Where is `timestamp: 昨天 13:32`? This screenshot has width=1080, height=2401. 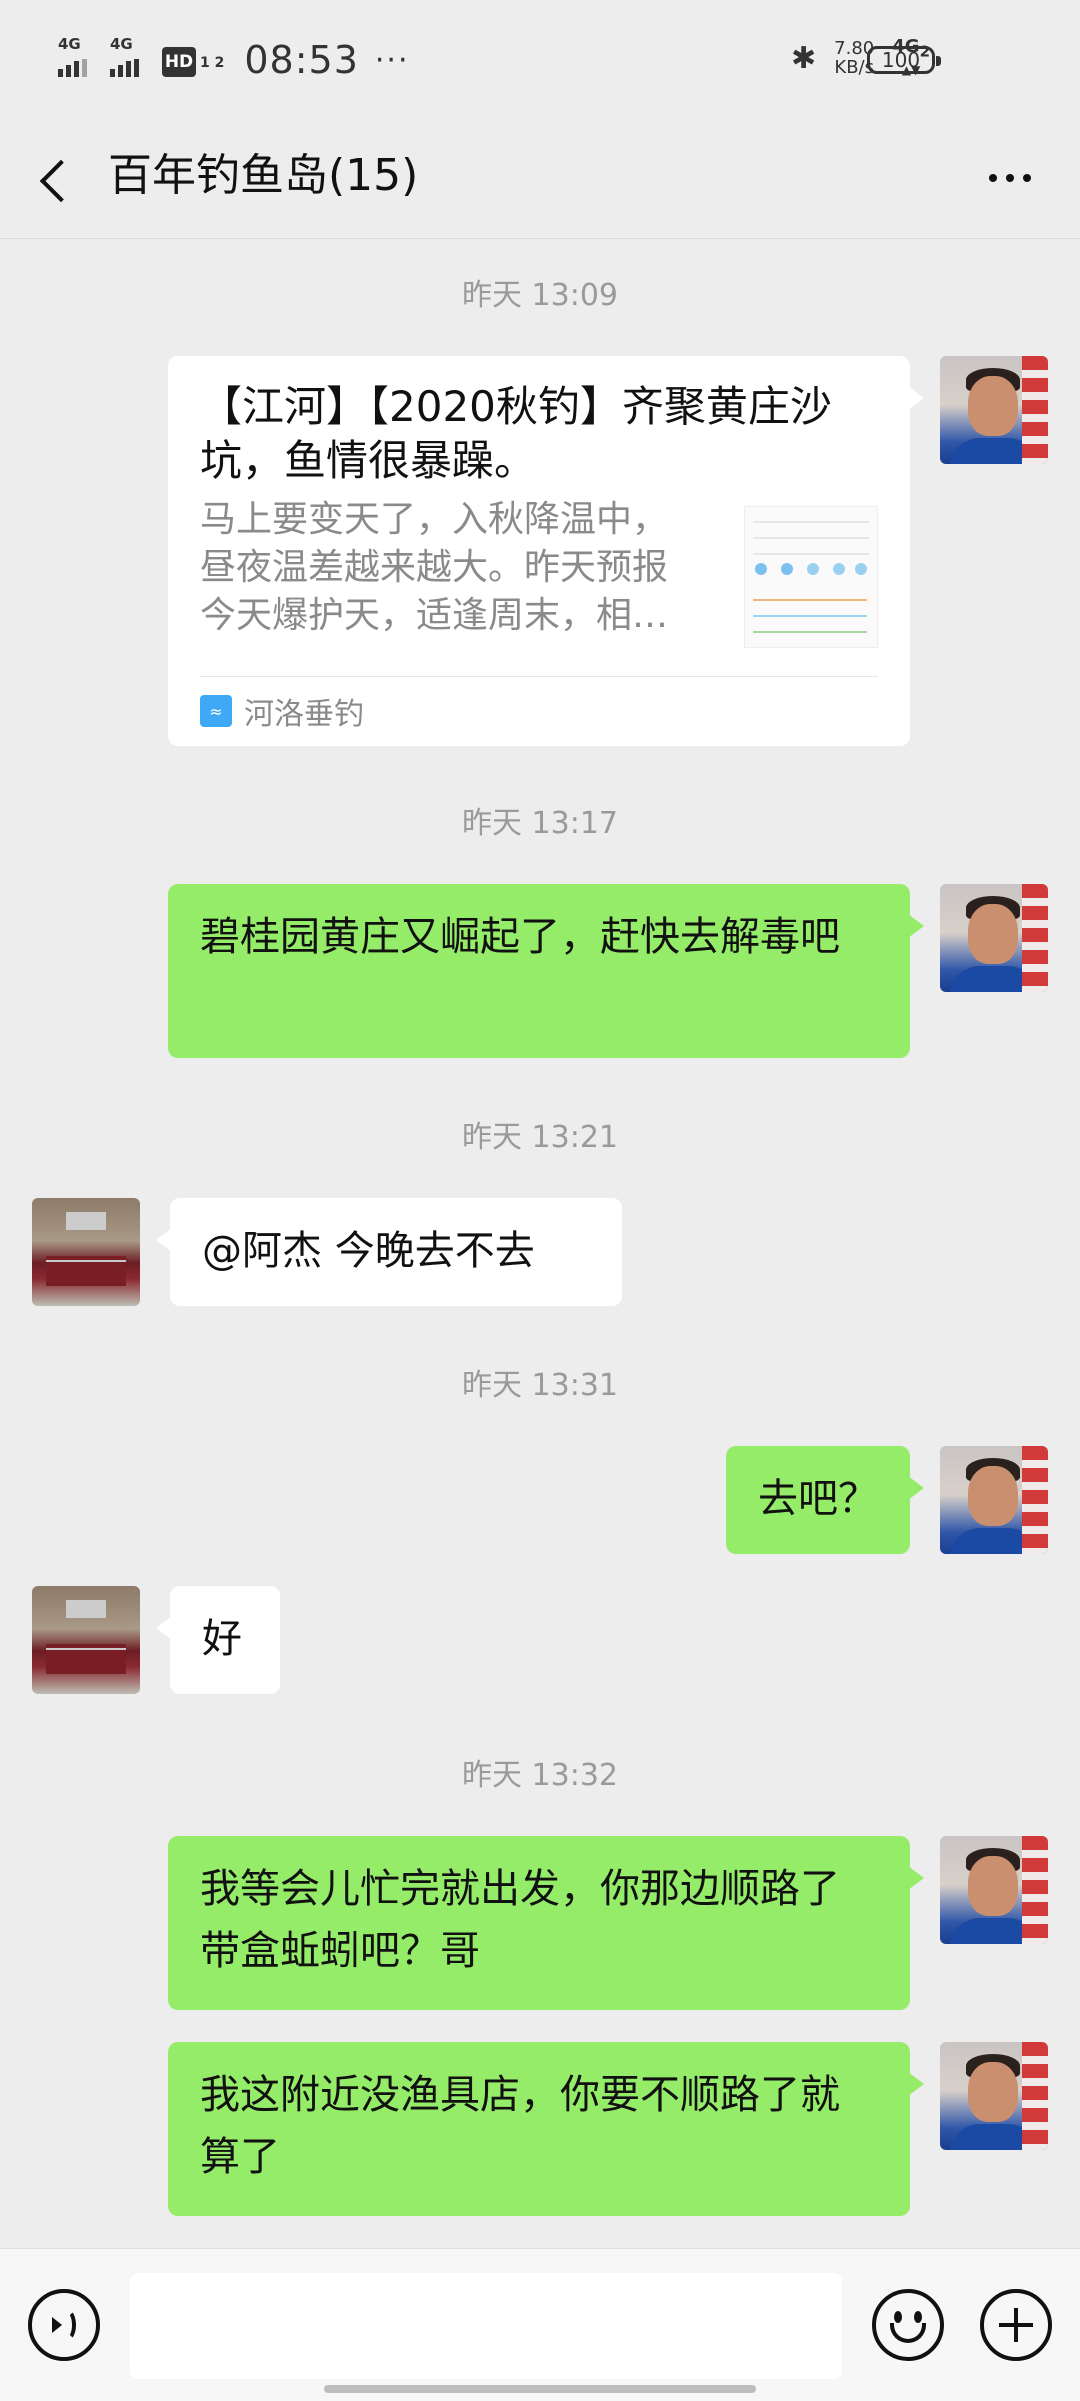
timestamp: 昨天 13:32 is located at coordinates (540, 1775).